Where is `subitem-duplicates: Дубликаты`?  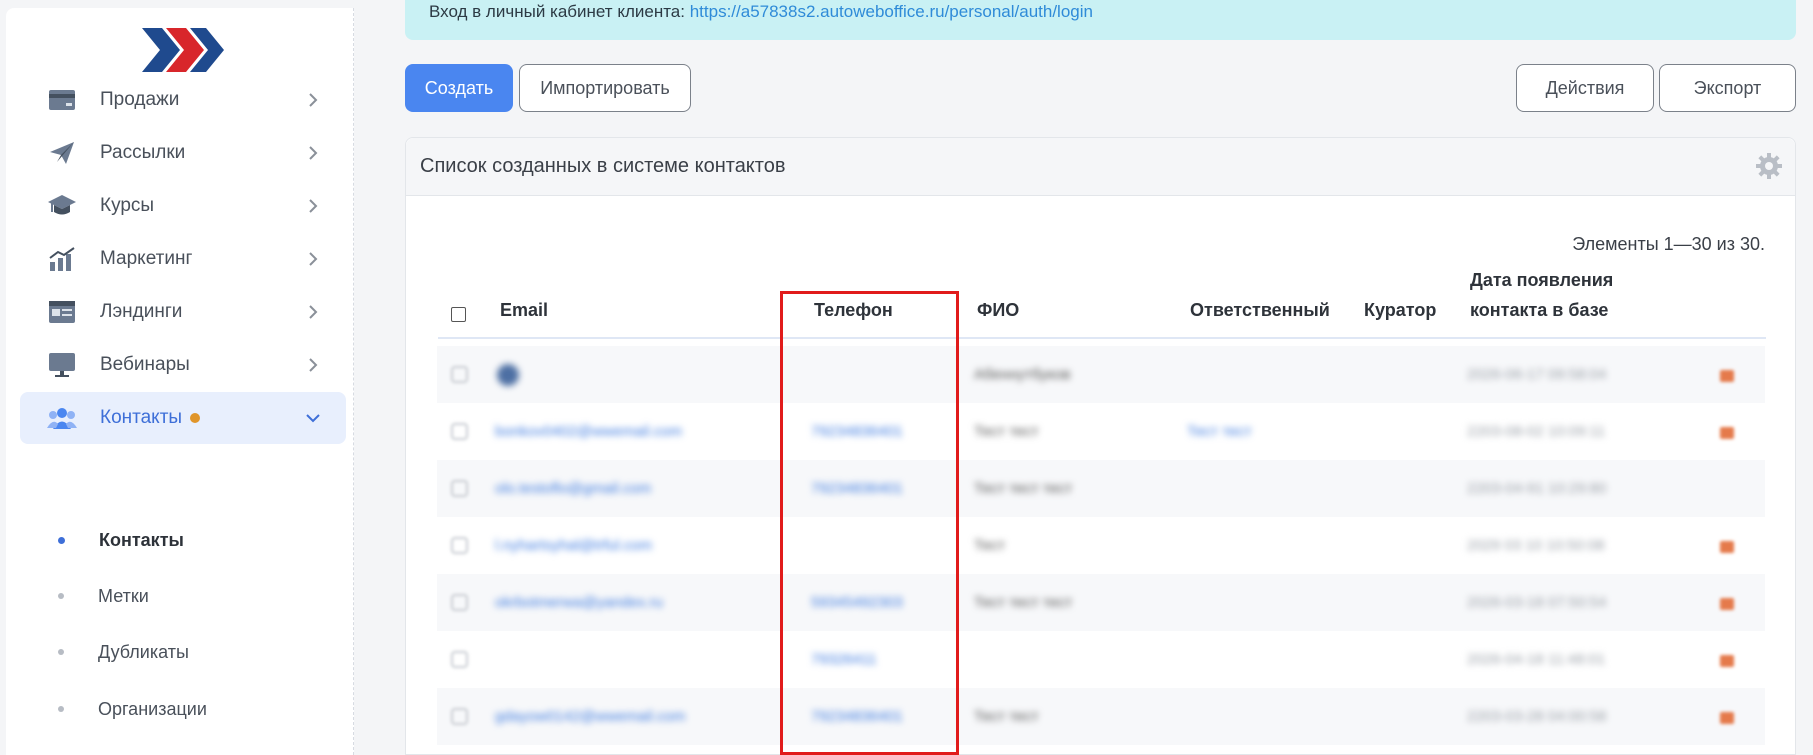
subitem-duplicates: Дубликаты is located at coordinates (123, 652).